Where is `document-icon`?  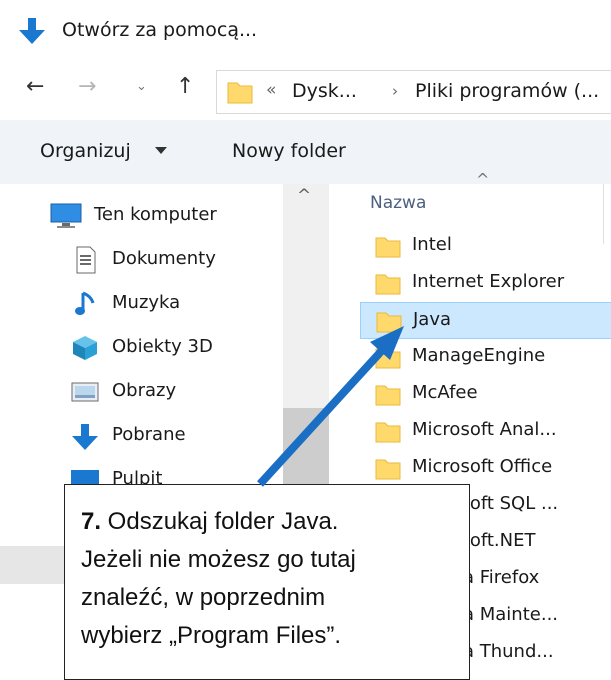
document-icon is located at coordinates (86, 260).